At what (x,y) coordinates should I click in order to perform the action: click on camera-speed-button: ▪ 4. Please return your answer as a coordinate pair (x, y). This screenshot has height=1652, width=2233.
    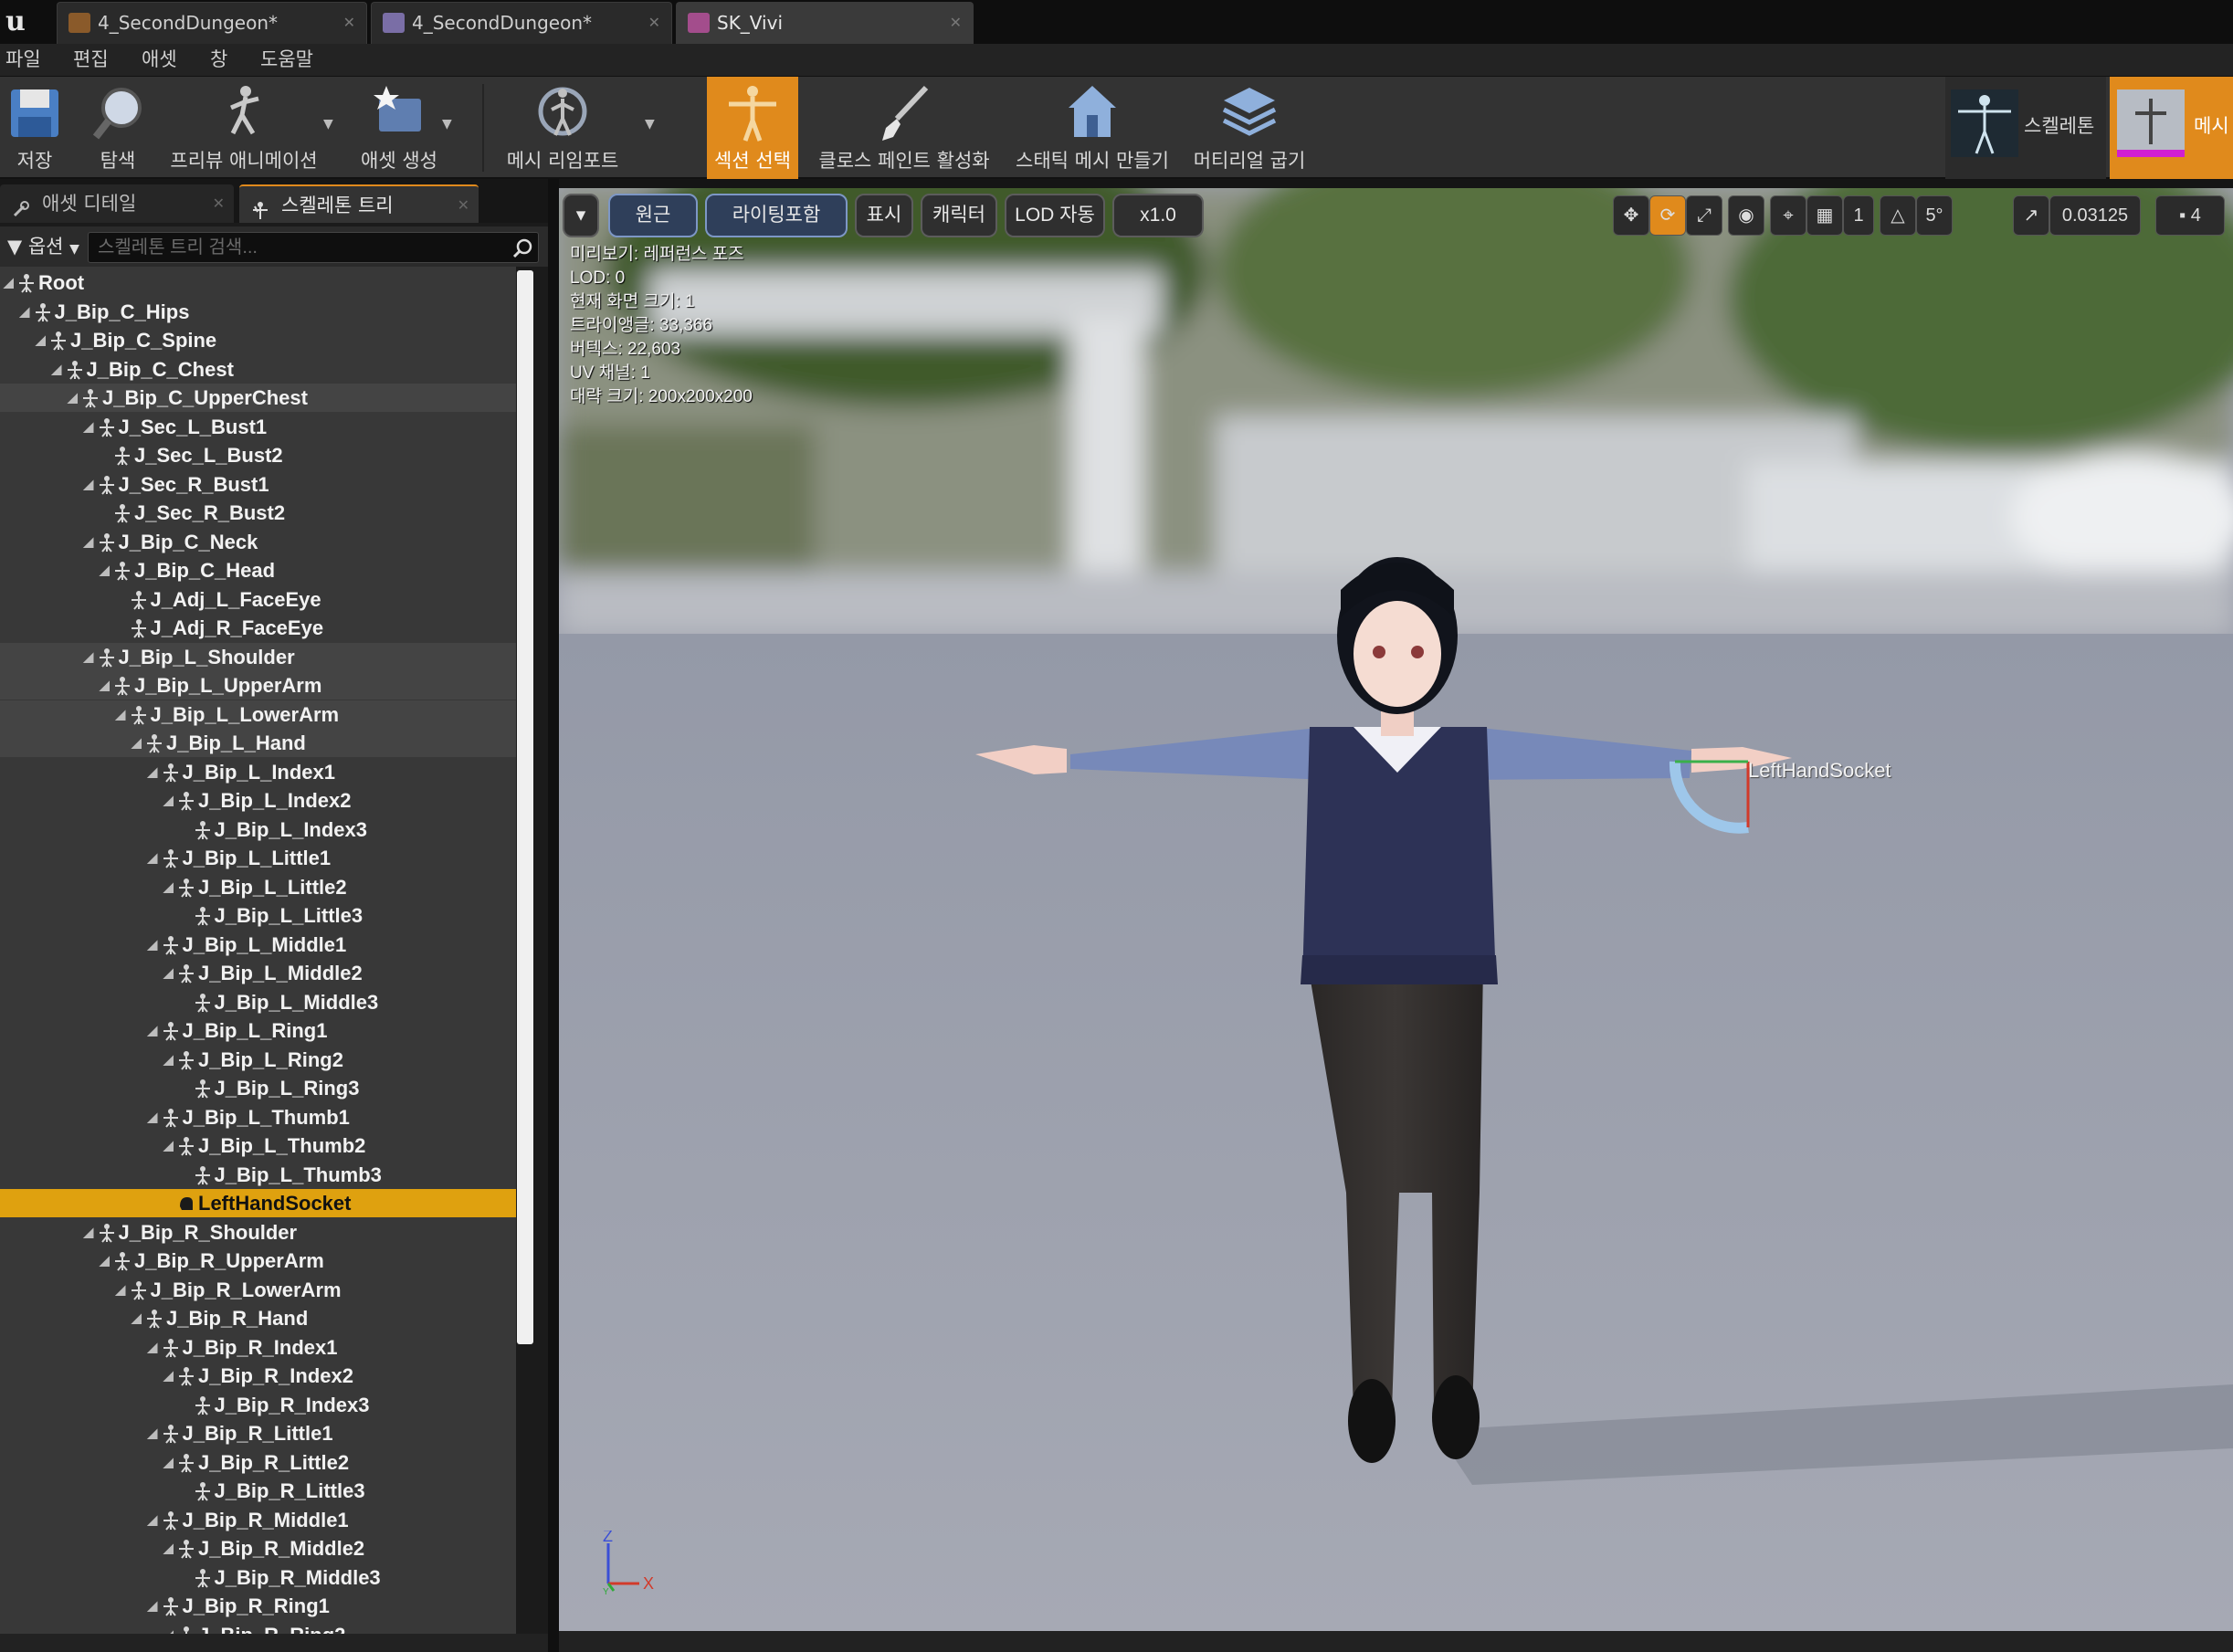
    Looking at the image, I should click on (2190, 215).